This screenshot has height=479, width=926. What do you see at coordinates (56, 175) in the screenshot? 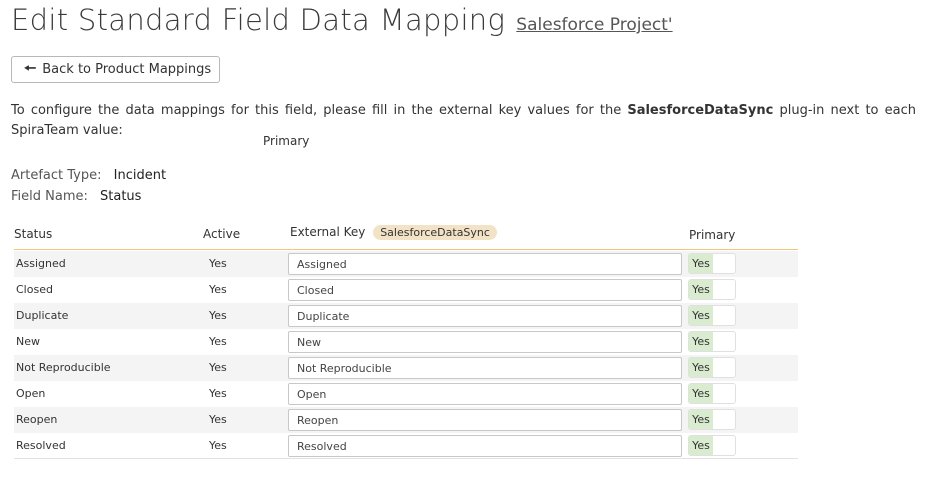
I see `artefact-type-label: Artefact Type:` at bounding box center [56, 175].